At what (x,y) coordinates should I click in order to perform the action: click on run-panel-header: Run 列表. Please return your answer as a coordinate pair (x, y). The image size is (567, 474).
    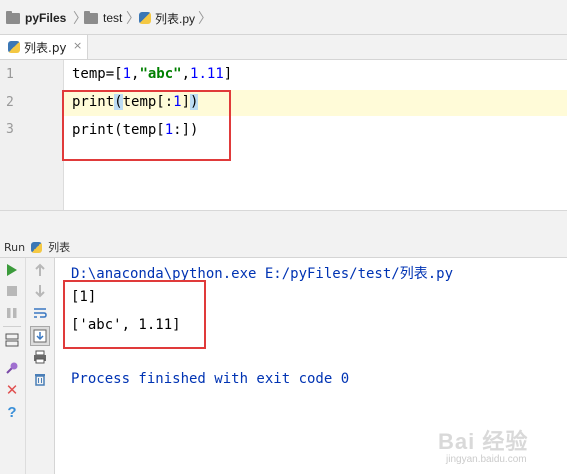
    Looking at the image, I should click on (283, 247).